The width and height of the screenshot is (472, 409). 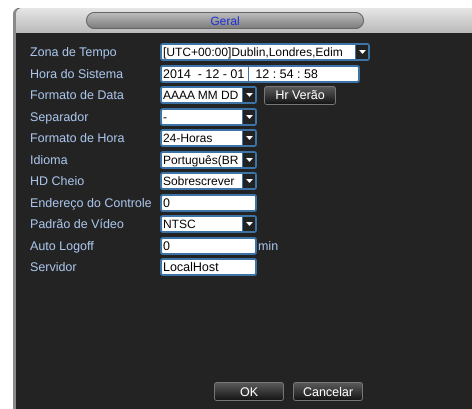 What do you see at coordinates (60, 117) in the screenshot?
I see `field-label: Separador` at bounding box center [60, 117].